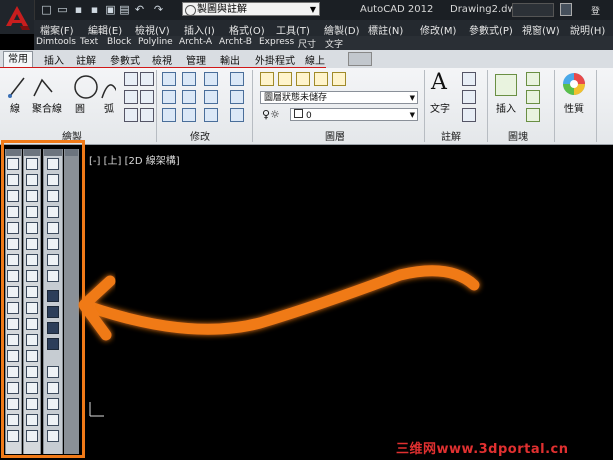  Describe the element at coordinates (110, 9) in the screenshot. I see `plot-icon: ▣` at that location.